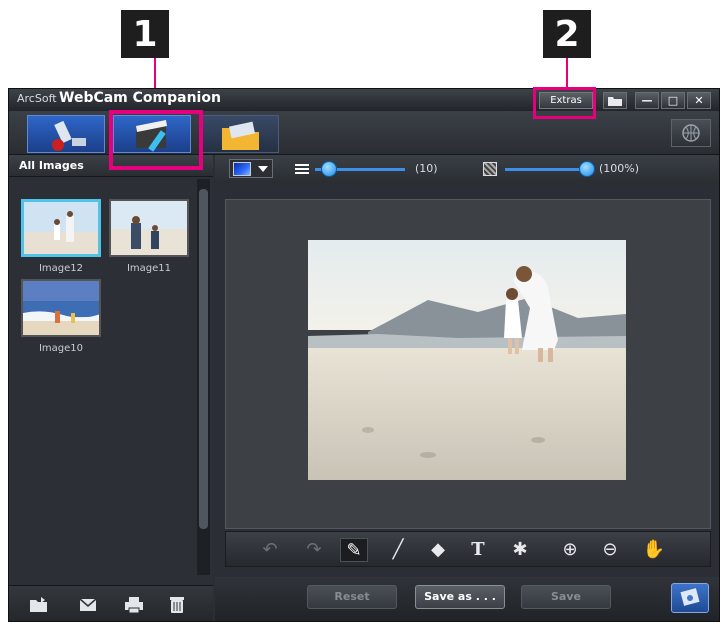  What do you see at coordinates (270, 550) in the screenshot?
I see `undo-icon: ↶` at bounding box center [270, 550].